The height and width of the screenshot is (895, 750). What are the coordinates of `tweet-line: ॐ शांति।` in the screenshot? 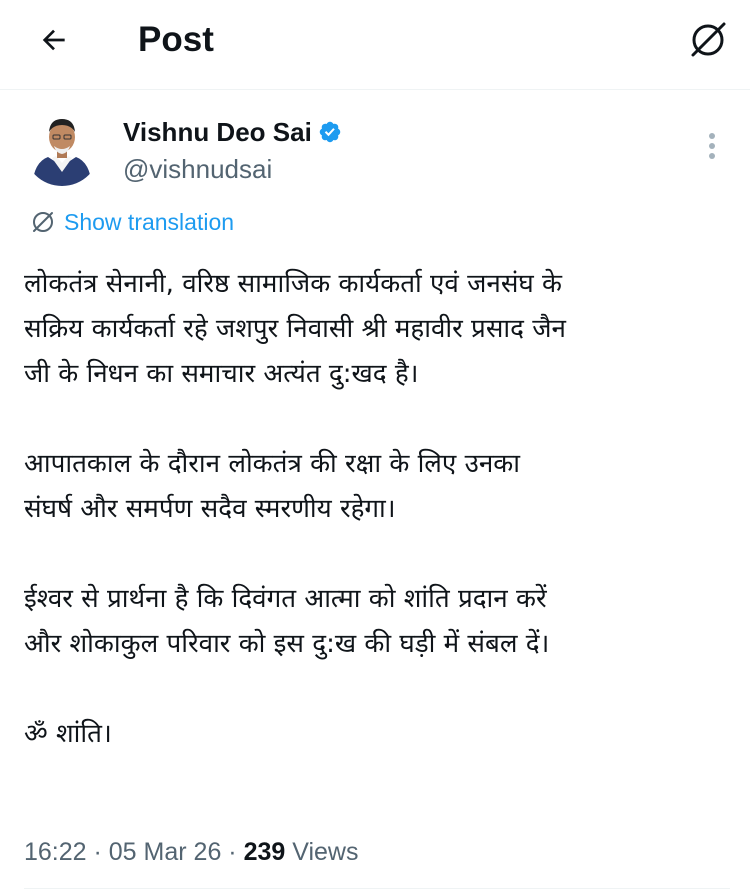 It's located at (68, 734).